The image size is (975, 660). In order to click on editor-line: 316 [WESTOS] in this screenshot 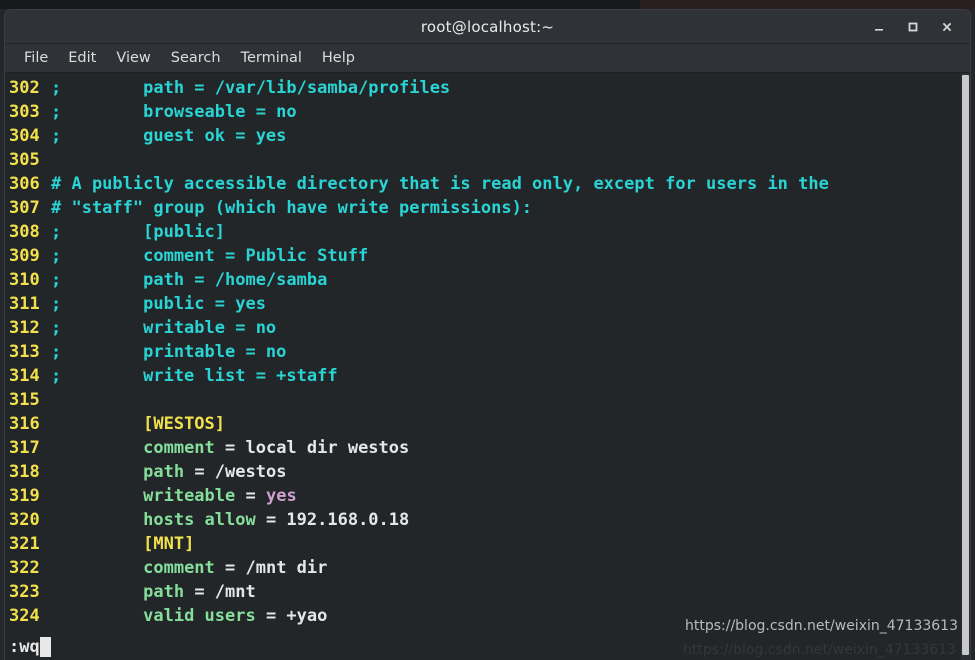, I will do `click(487, 424)`.